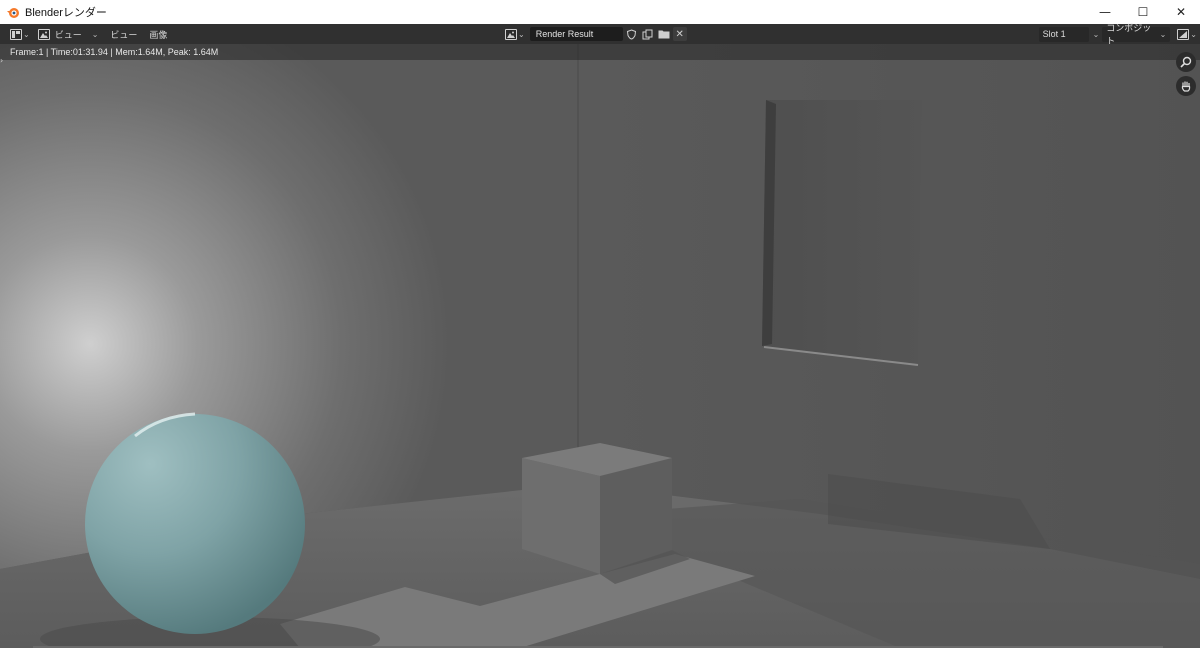 The width and height of the screenshot is (1200, 648). I want to click on image-editor-header: ⌄ ビュー ⌄ ビュー 画像 ⌄ Render Result ✕ Slot 1, so click(600, 34).